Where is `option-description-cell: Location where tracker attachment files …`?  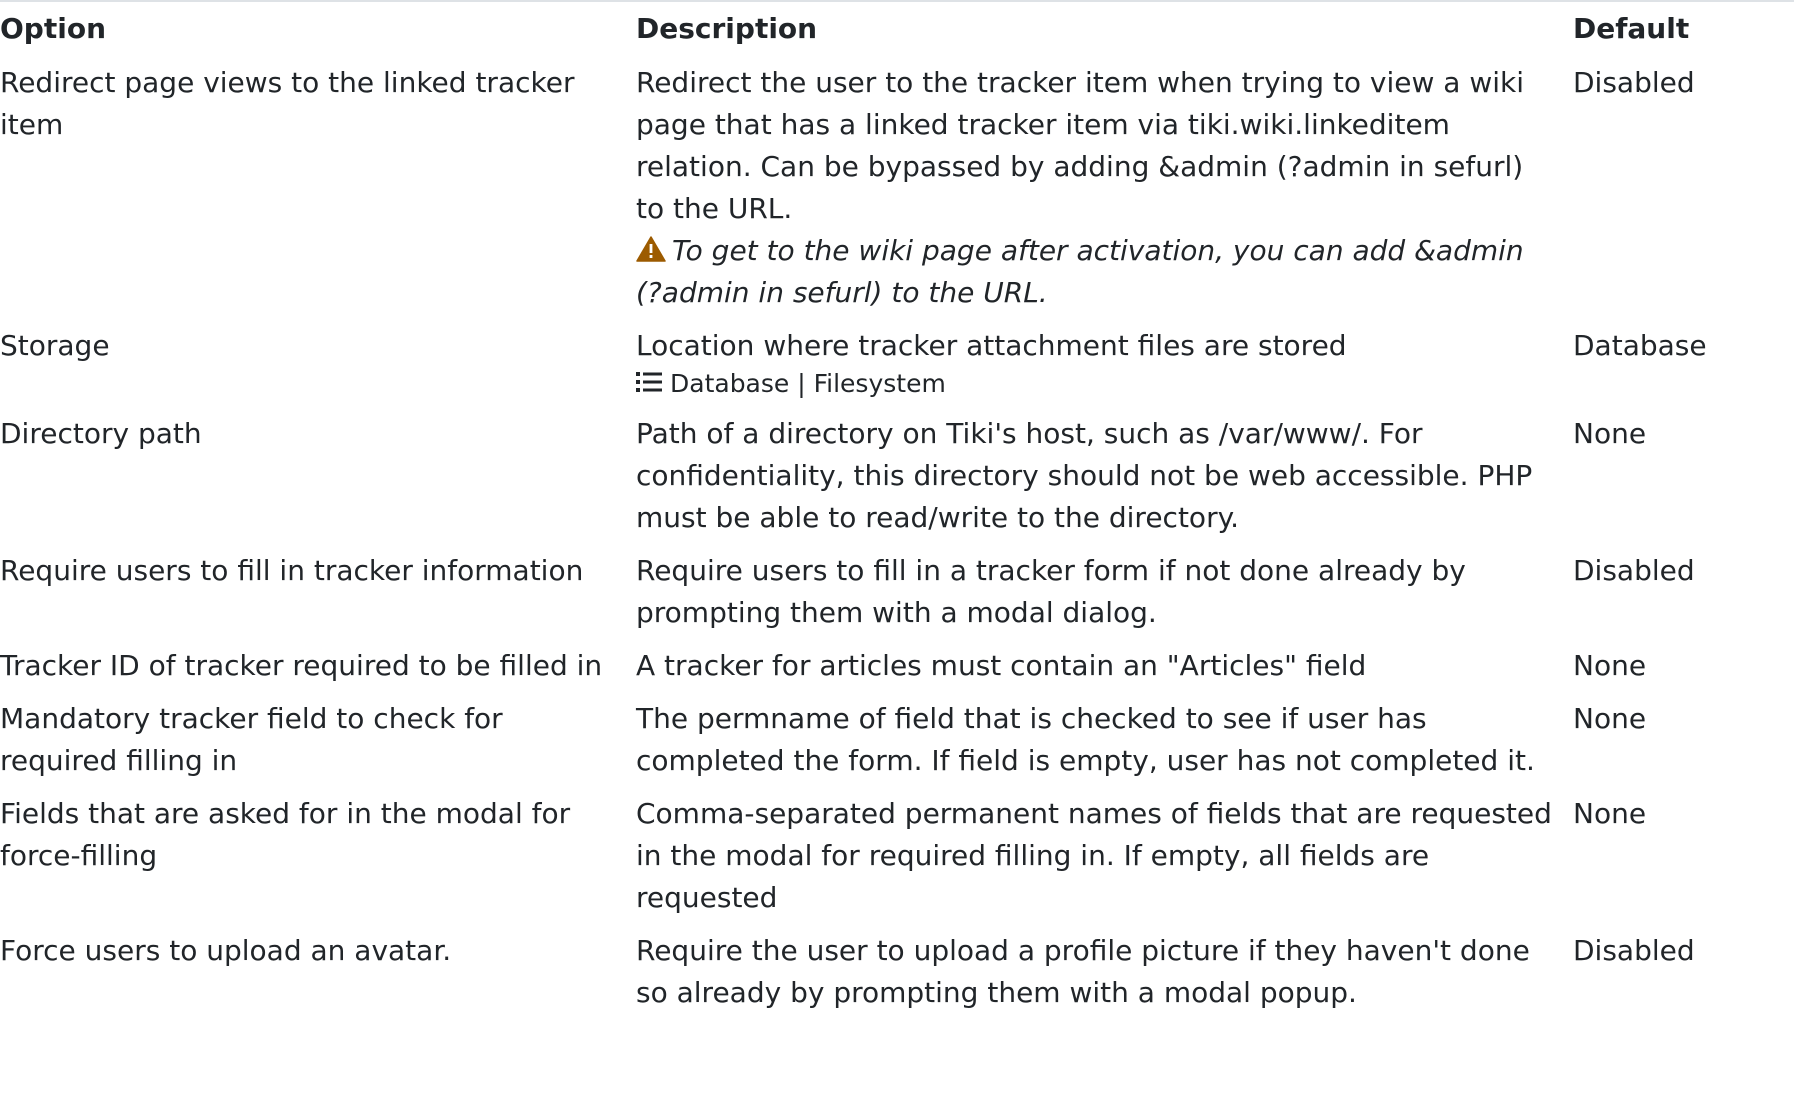
option-description-cell: Location where tracker attachment files … is located at coordinates (1095, 364).